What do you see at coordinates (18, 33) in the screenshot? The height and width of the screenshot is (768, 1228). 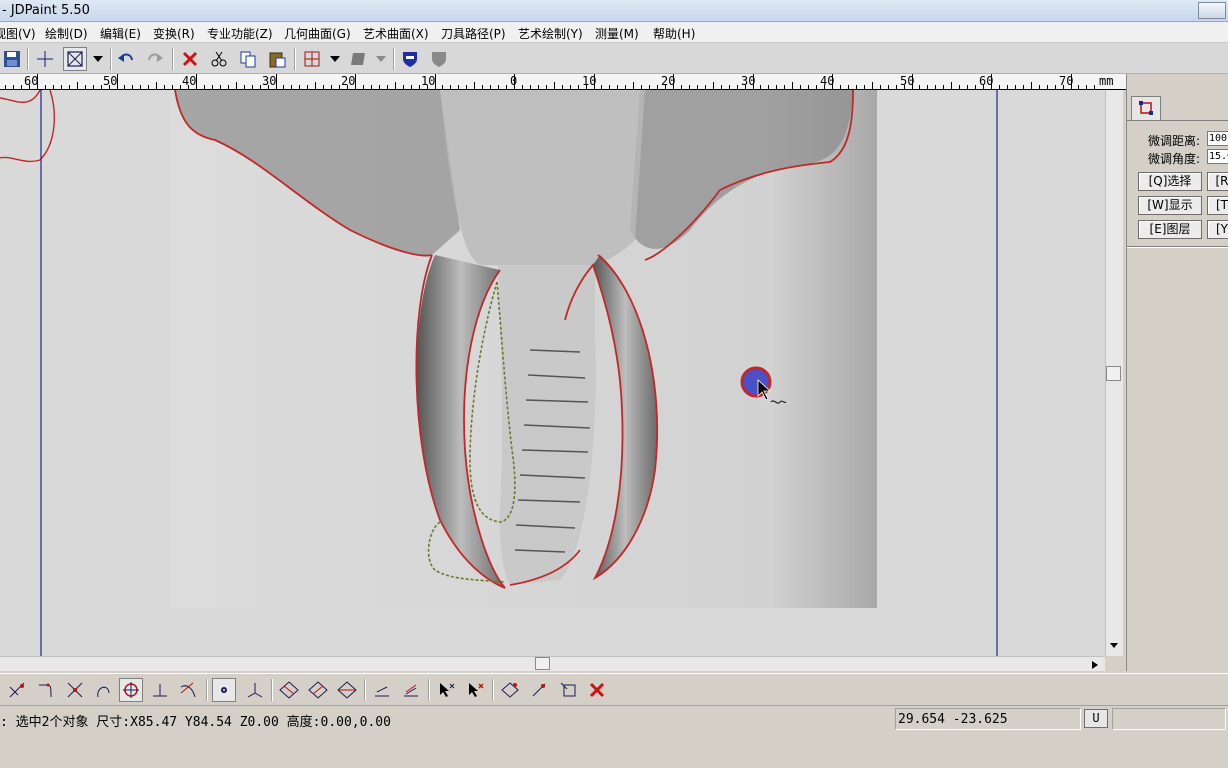 I see `menu-view: 视图(V)` at bounding box center [18, 33].